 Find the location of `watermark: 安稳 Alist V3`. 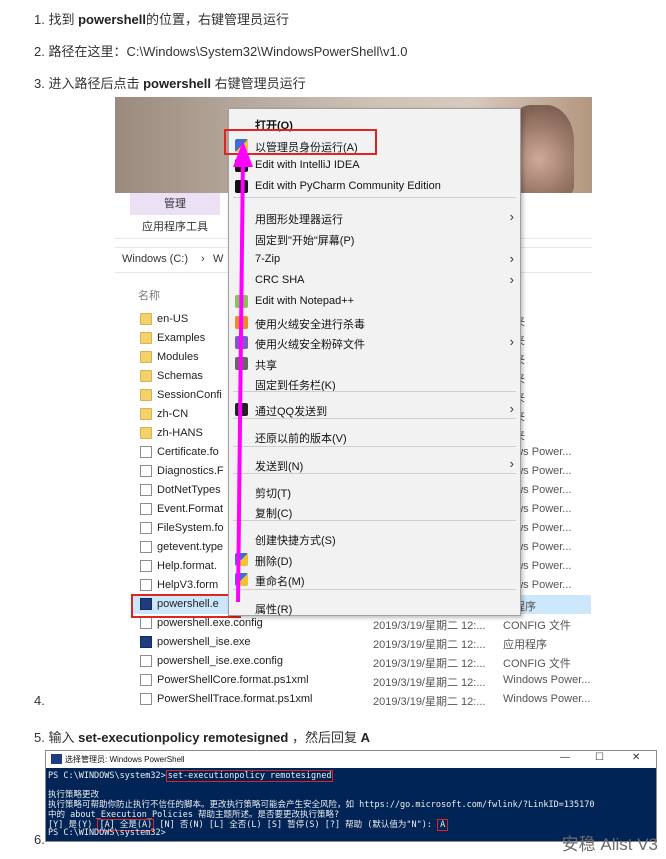

watermark: 安稳 Alist V3 is located at coordinates (609, 844).